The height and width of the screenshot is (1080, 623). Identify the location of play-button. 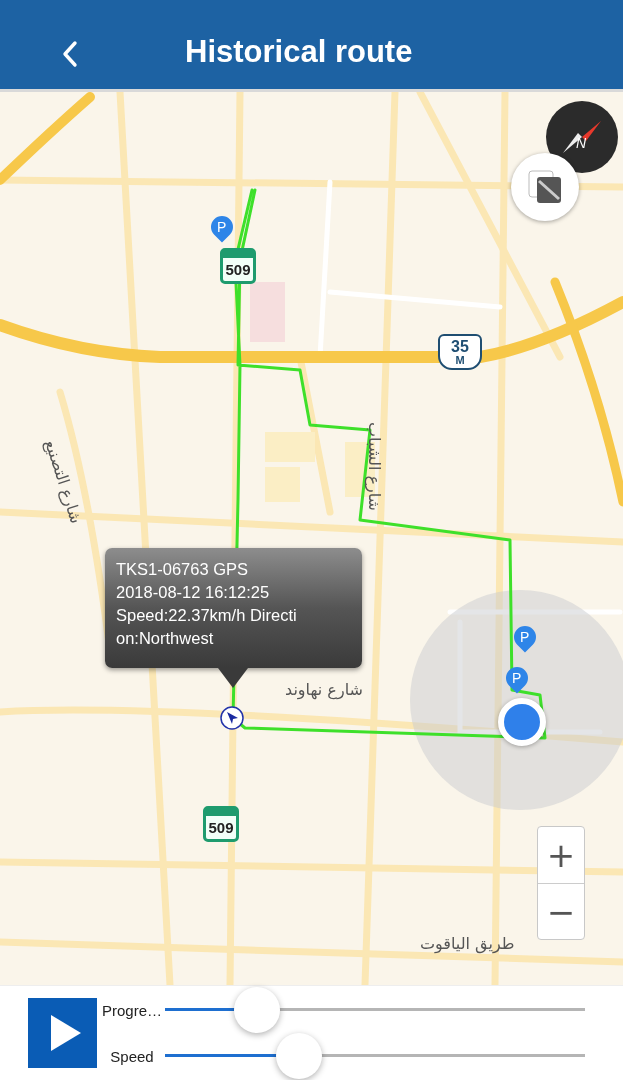
(62, 1033).